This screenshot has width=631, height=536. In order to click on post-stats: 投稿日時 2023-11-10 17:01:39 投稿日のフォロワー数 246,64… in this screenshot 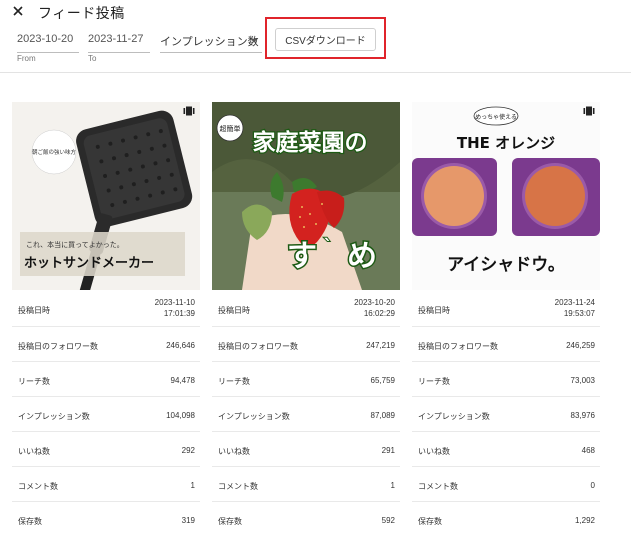, I will do `click(106, 413)`.